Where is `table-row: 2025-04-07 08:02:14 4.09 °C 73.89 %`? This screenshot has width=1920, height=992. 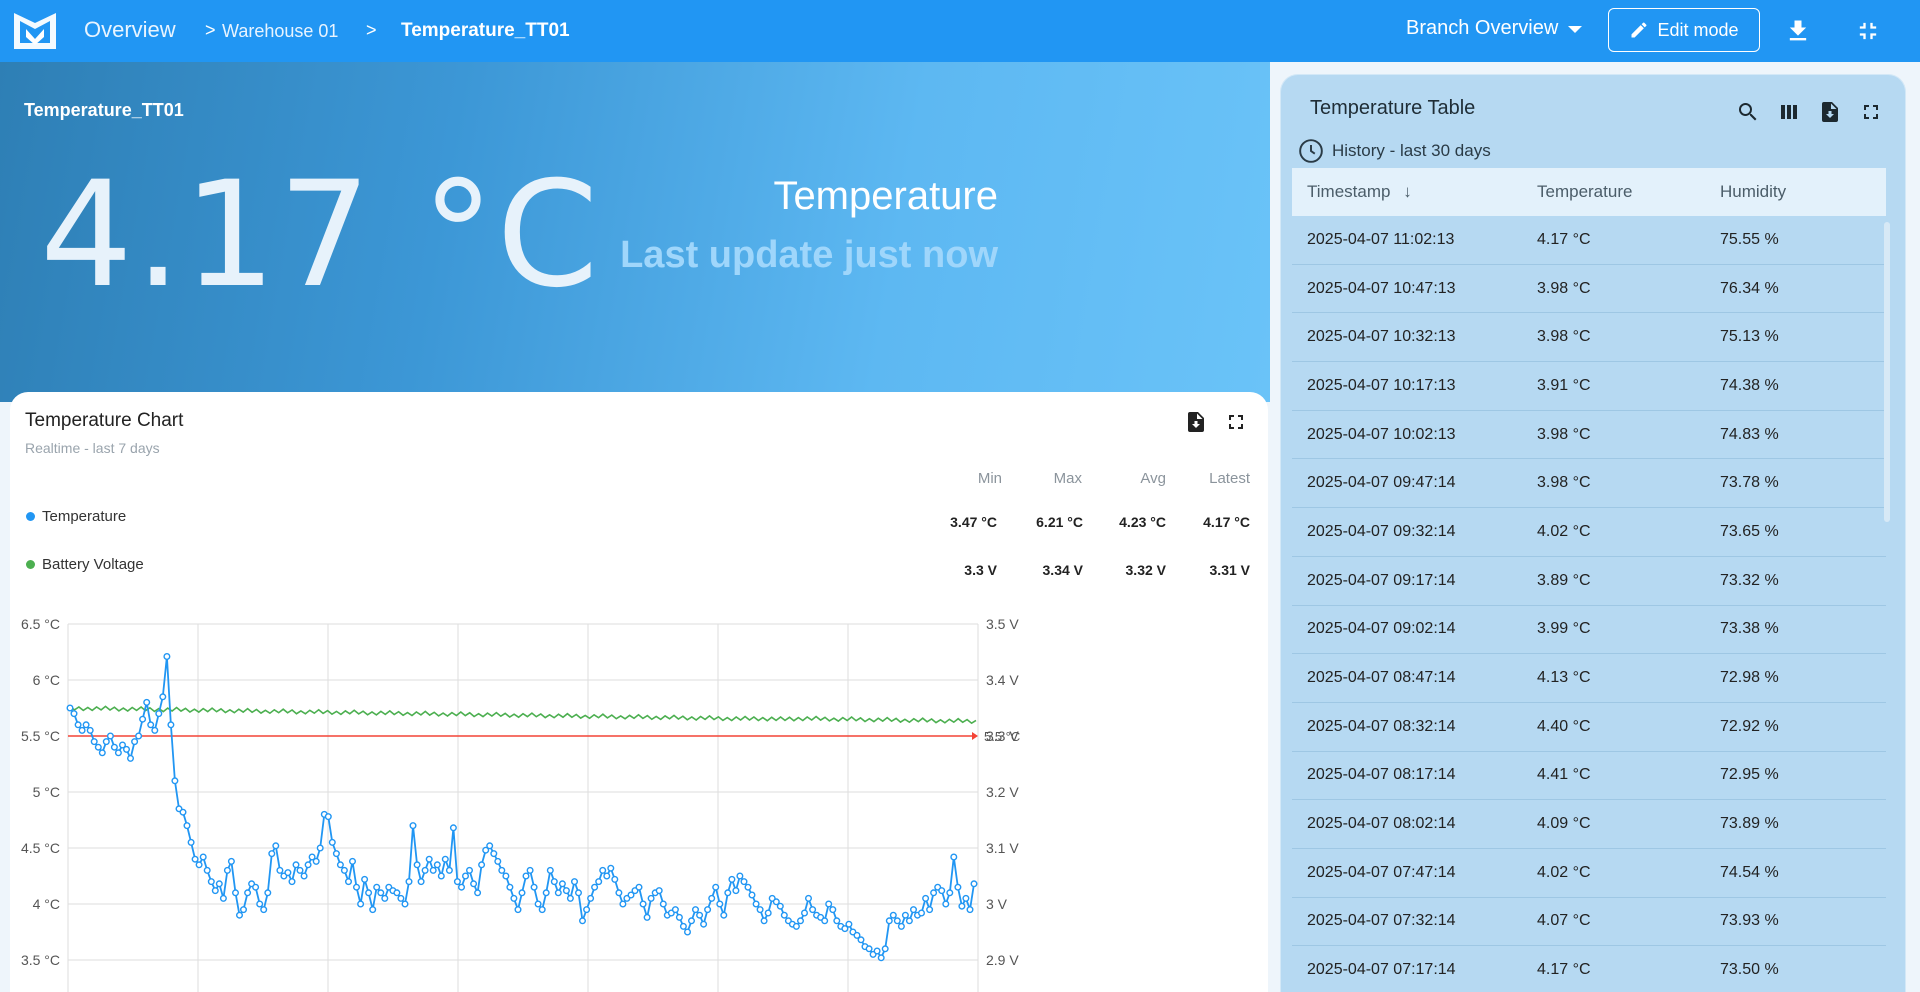 table-row: 2025-04-07 08:02:14 4.09 °C 73.89 % is located at coordinates (1589, 824).